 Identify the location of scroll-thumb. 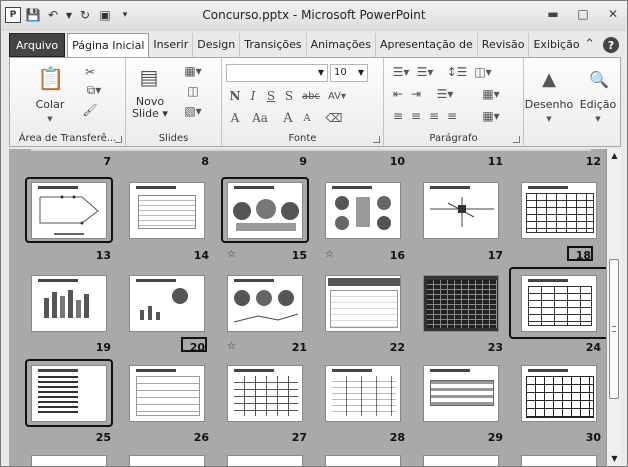
(614, 329).